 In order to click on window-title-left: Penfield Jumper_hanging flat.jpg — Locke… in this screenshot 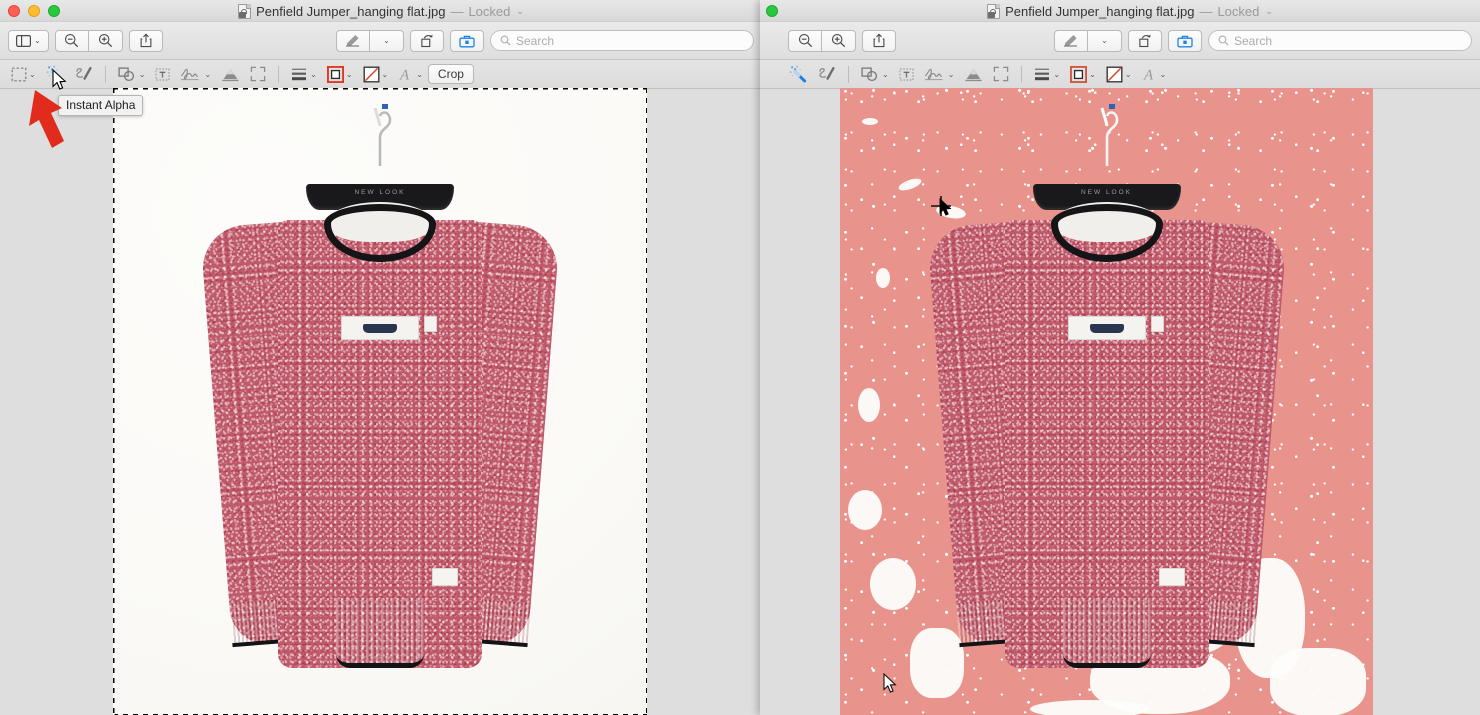, I will do `click(381, 11)`.